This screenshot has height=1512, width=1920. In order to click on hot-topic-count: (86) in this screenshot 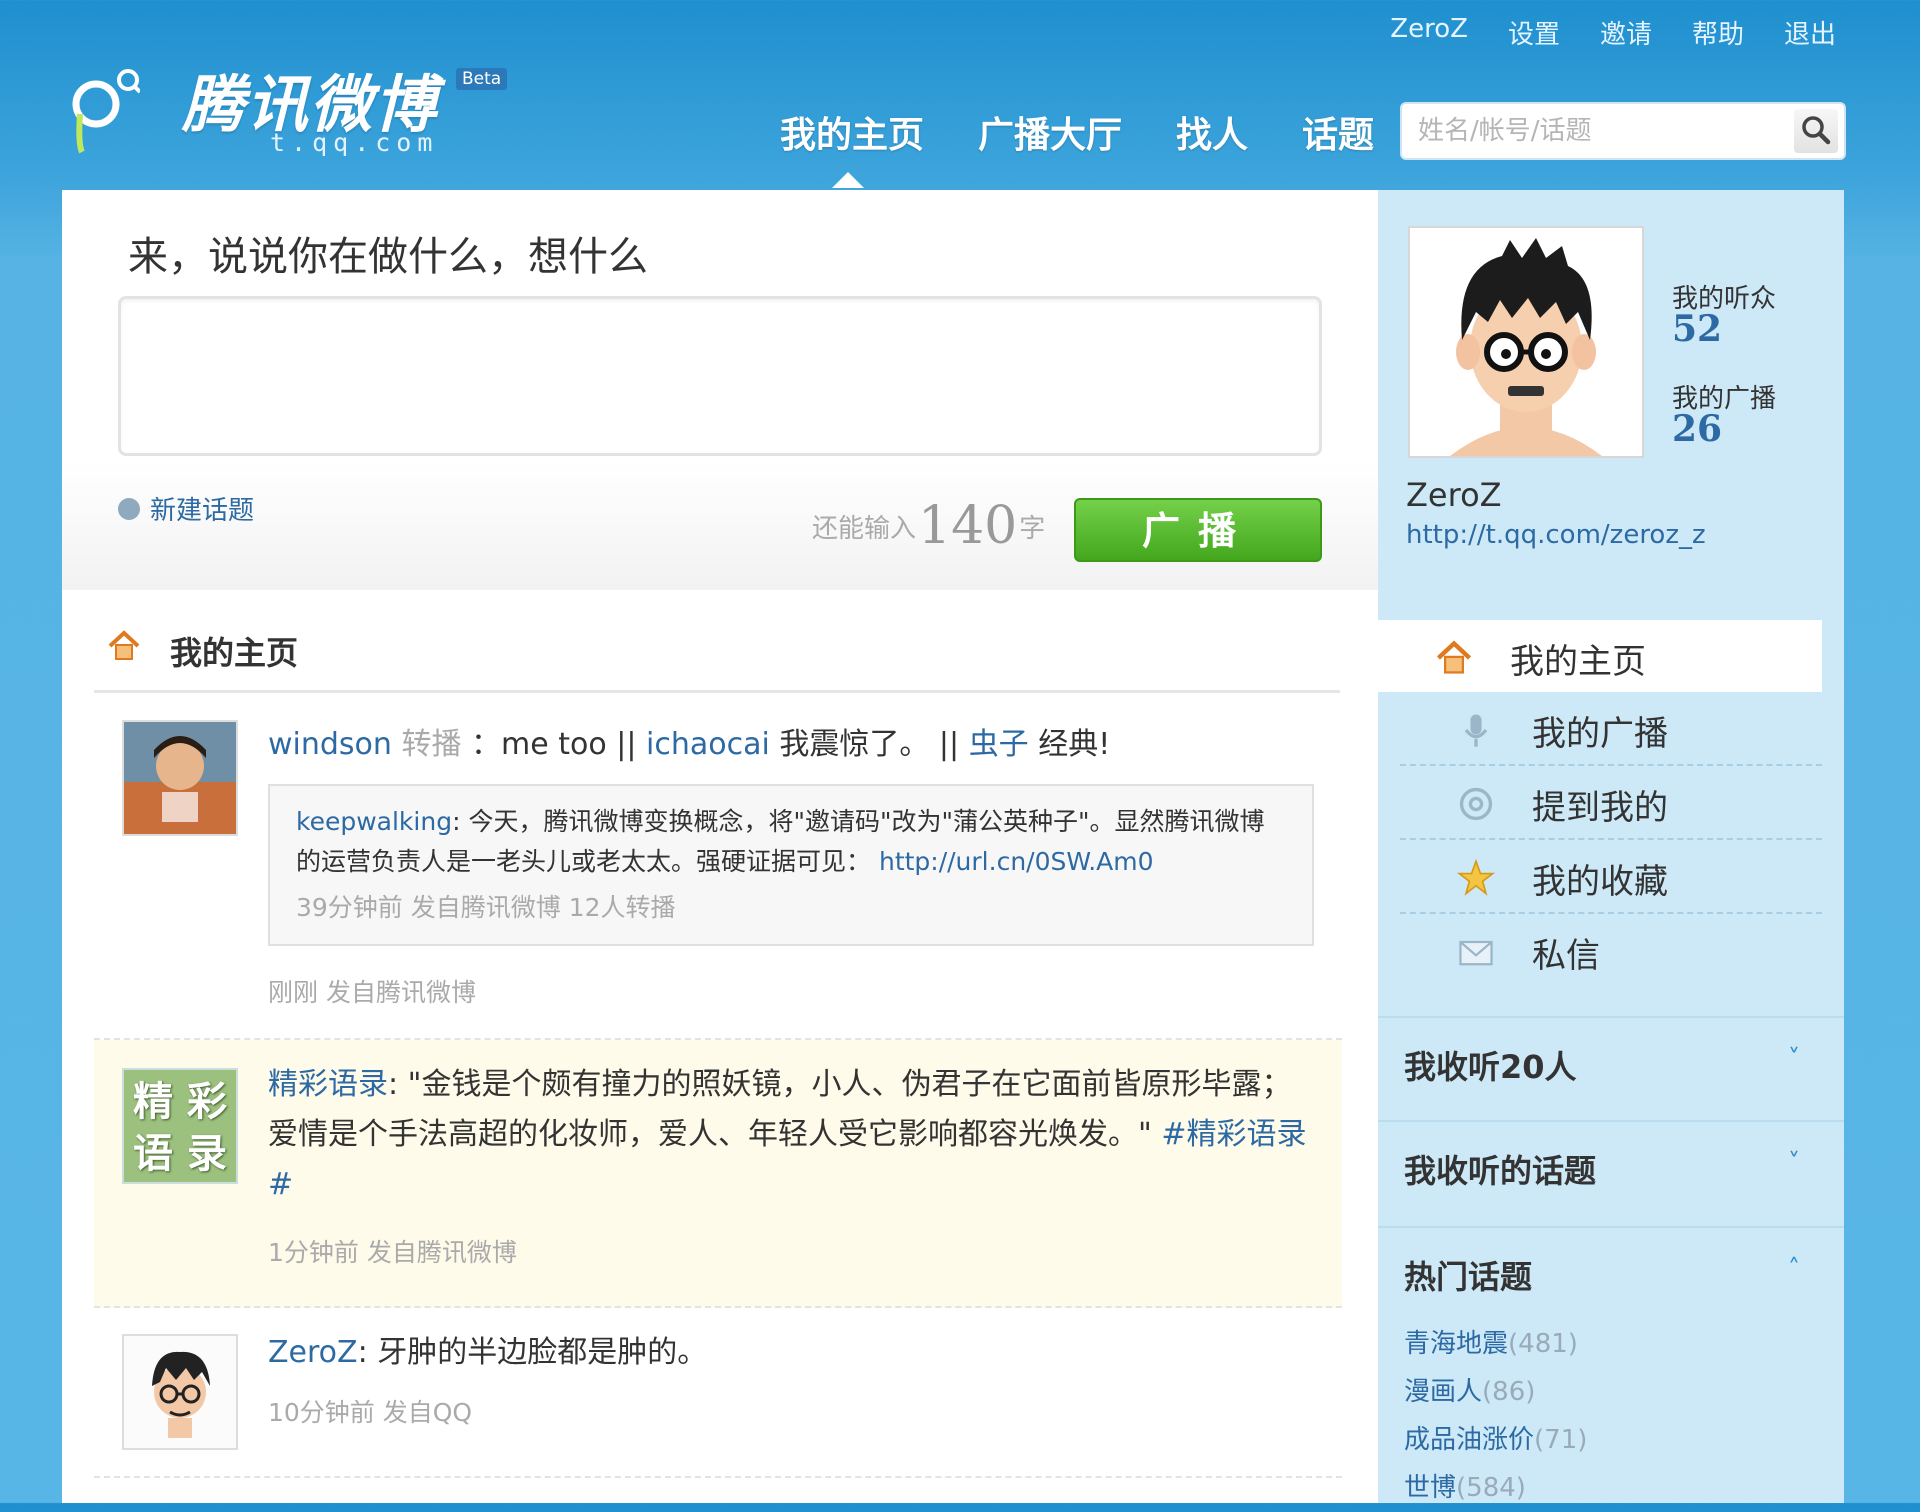, I will do `click(1509, 1392)`.